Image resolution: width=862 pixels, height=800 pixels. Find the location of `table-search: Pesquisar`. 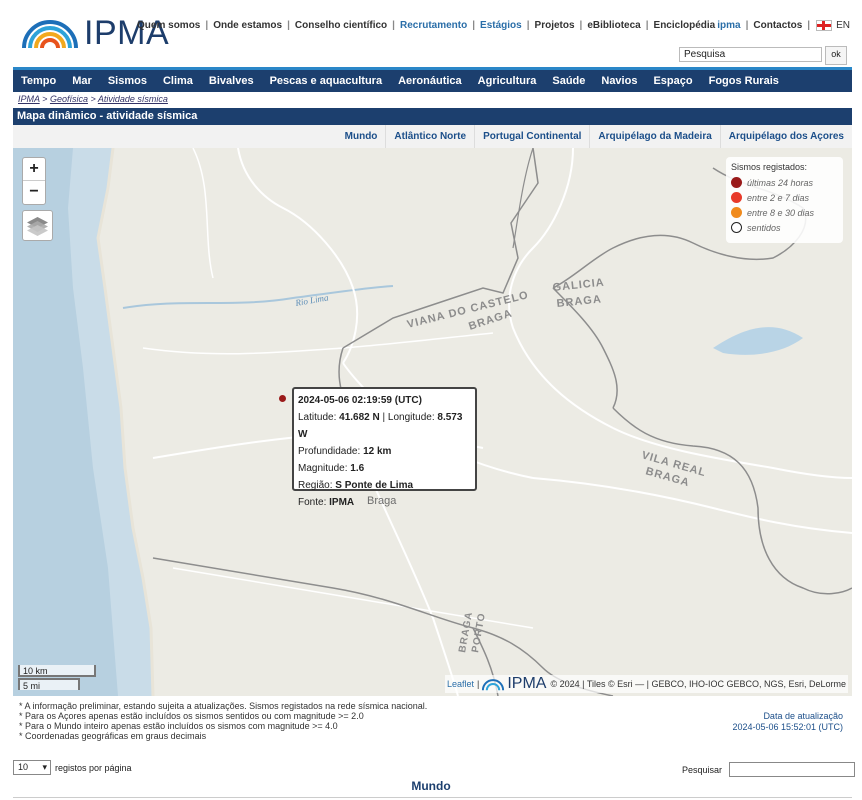

table-search: Pesquisar is located at coordinates (769, 769).